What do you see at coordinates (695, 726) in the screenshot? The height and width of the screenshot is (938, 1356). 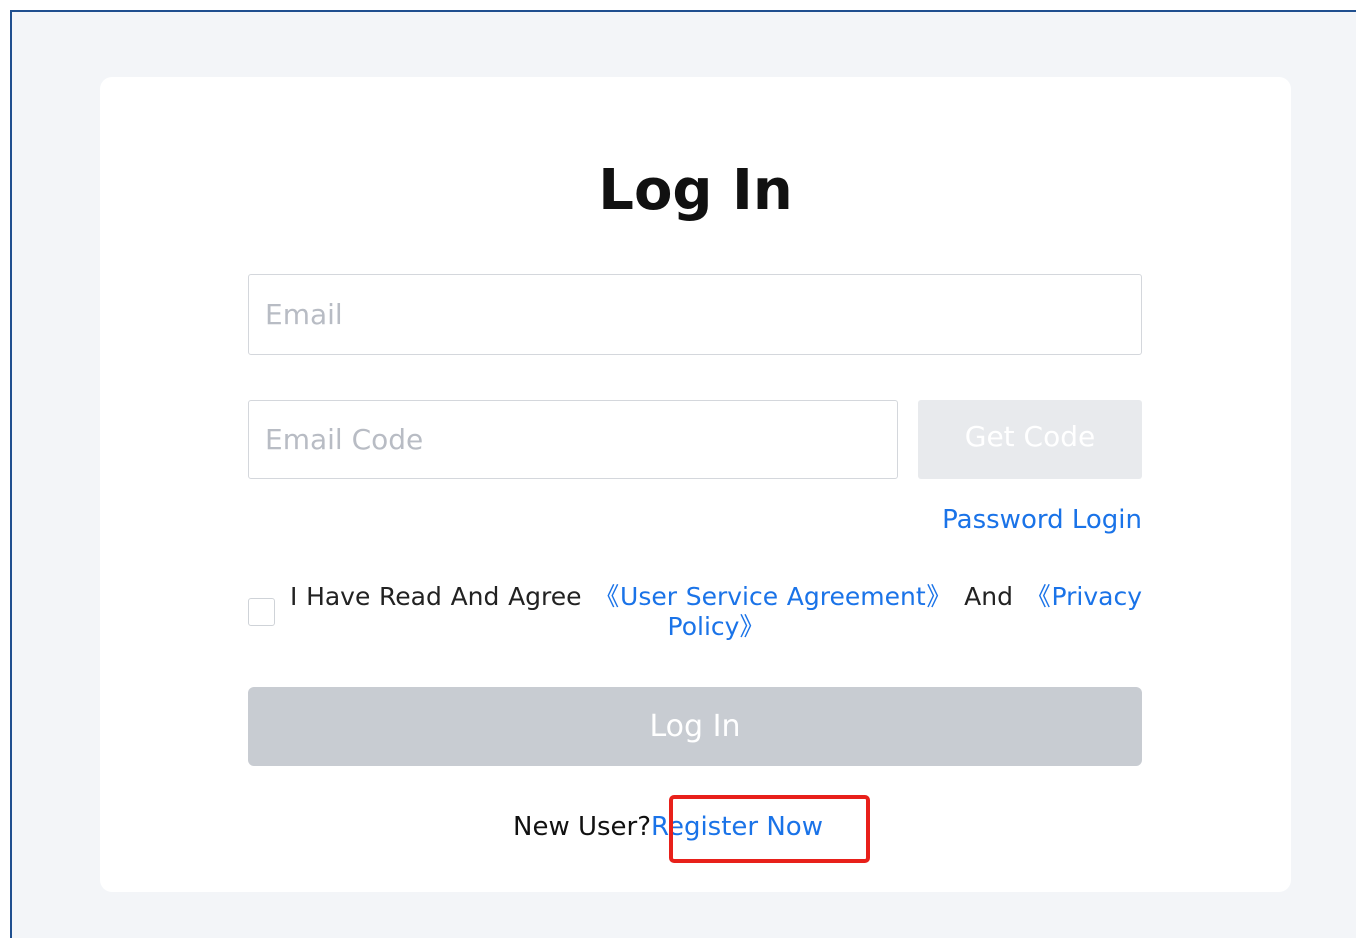 I see `login-button: Log In` at bounding box center [695, 726].